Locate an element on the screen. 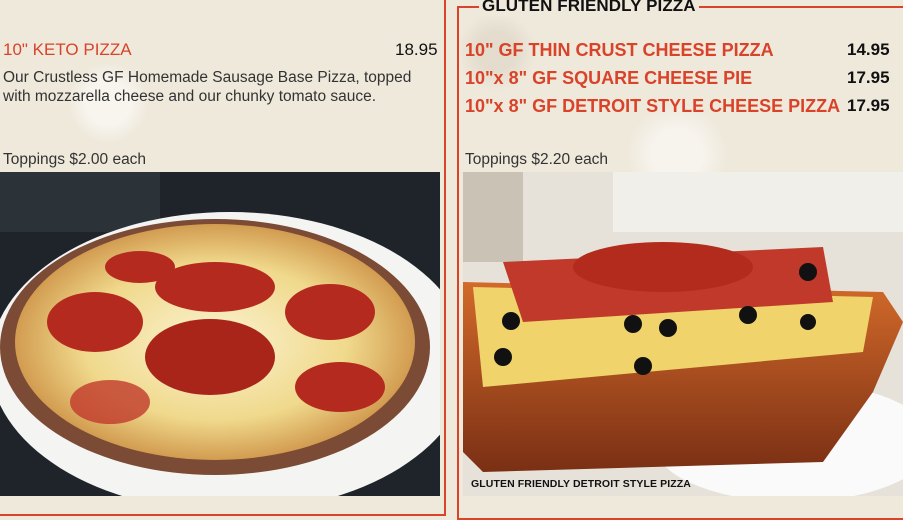 This screenshot has height=520, width=903. keto-pizza-title: 10" KETO PIZZA is located at coordinates (67, 49).